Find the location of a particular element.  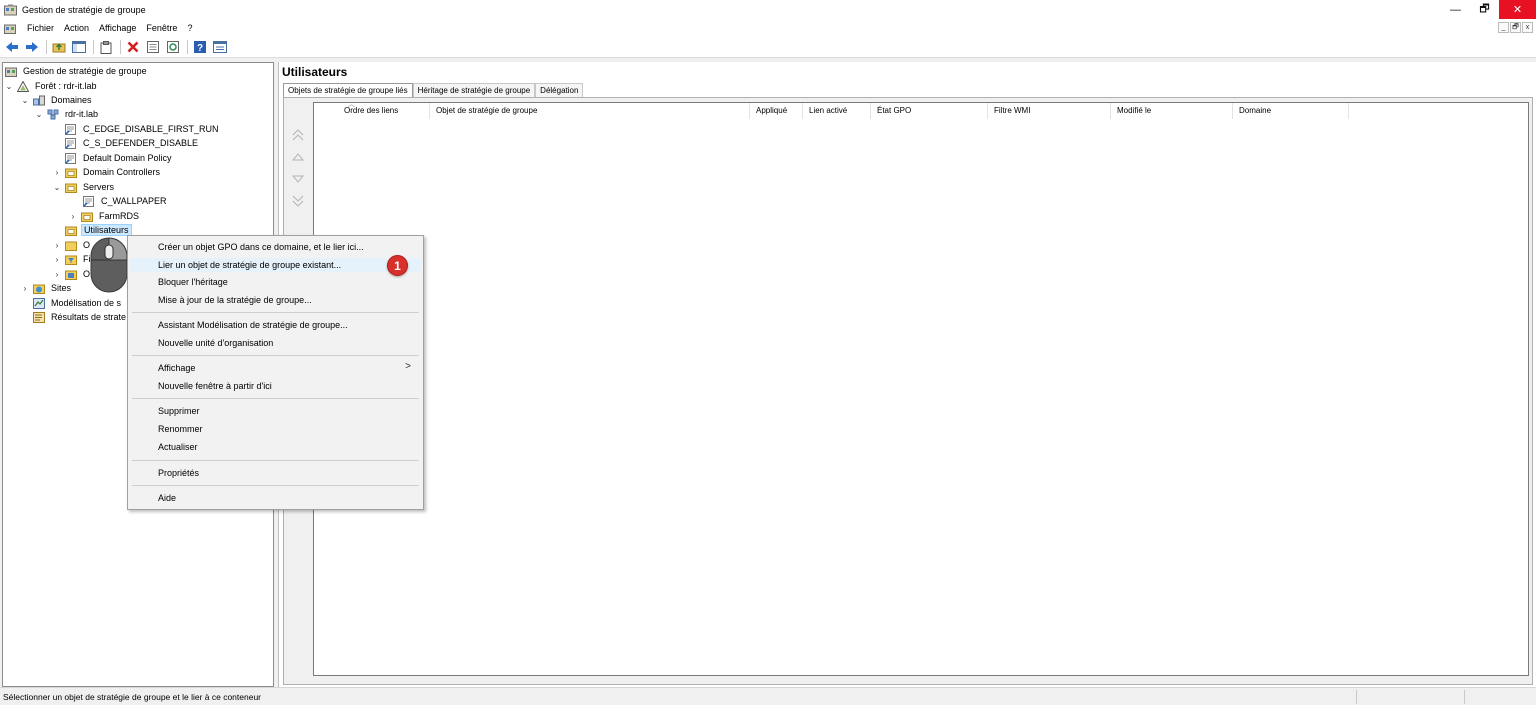

window-controls: — 🗗 ✕ is located at coordinates (1488, 9).